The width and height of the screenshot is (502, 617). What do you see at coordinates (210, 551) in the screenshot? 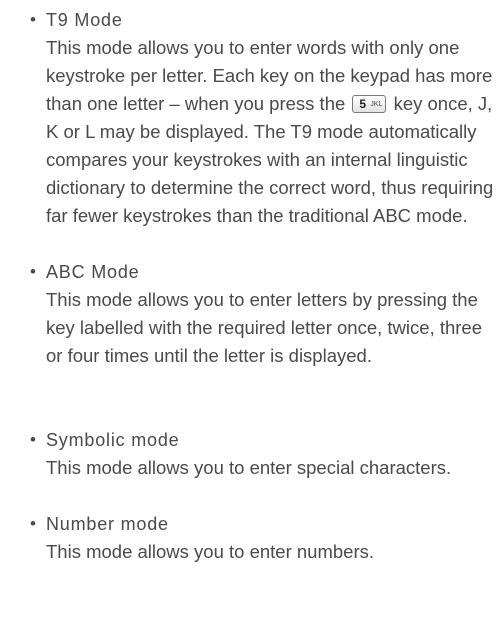
I see `mode-description-number: This mode allows you to enter numbers.` at bounding box center [210, 551].